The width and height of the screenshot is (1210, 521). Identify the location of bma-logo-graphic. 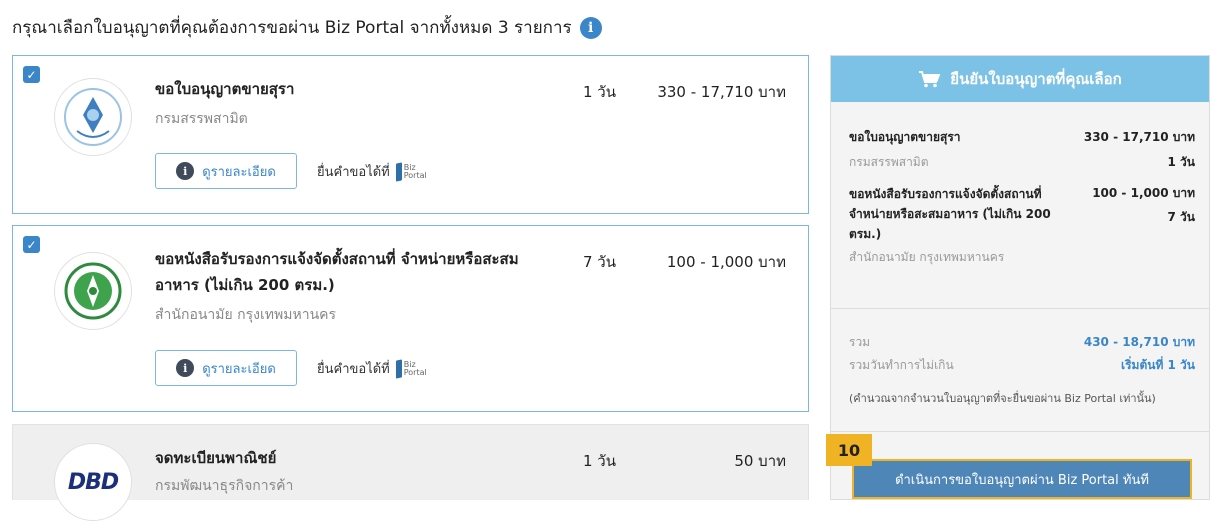
(93, 291).